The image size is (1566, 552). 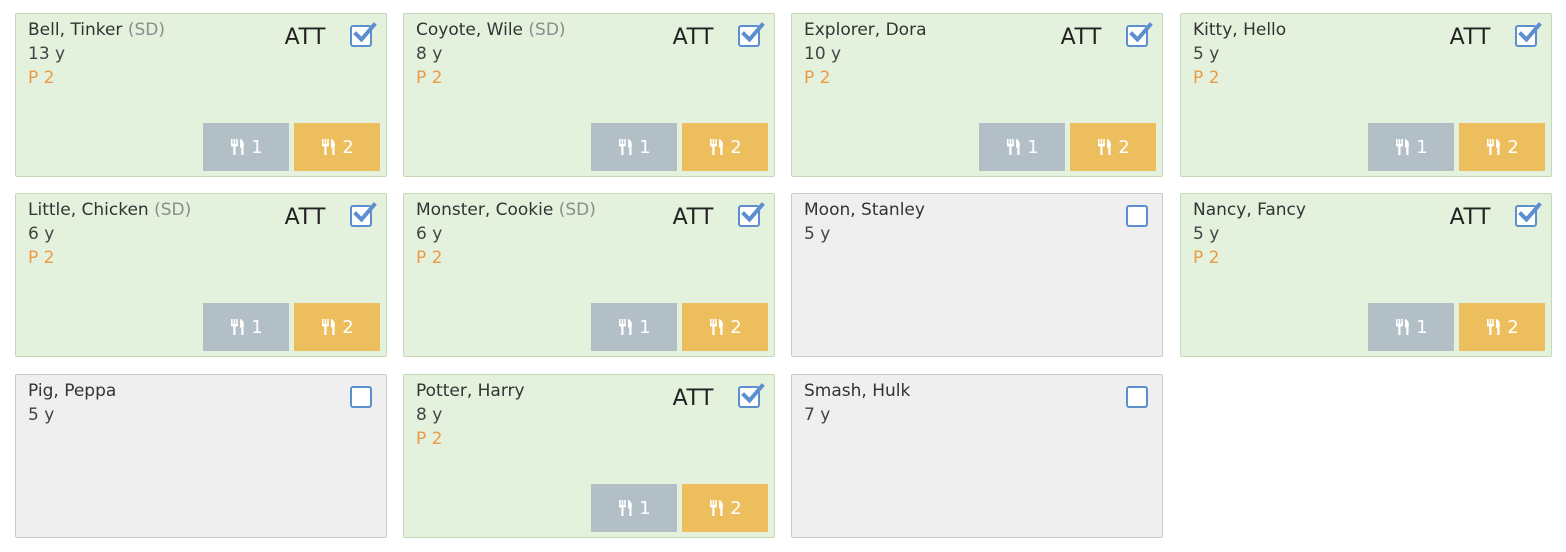 I want to click on student-name-text: Smash, Hulk, so click(x=857, y=391).